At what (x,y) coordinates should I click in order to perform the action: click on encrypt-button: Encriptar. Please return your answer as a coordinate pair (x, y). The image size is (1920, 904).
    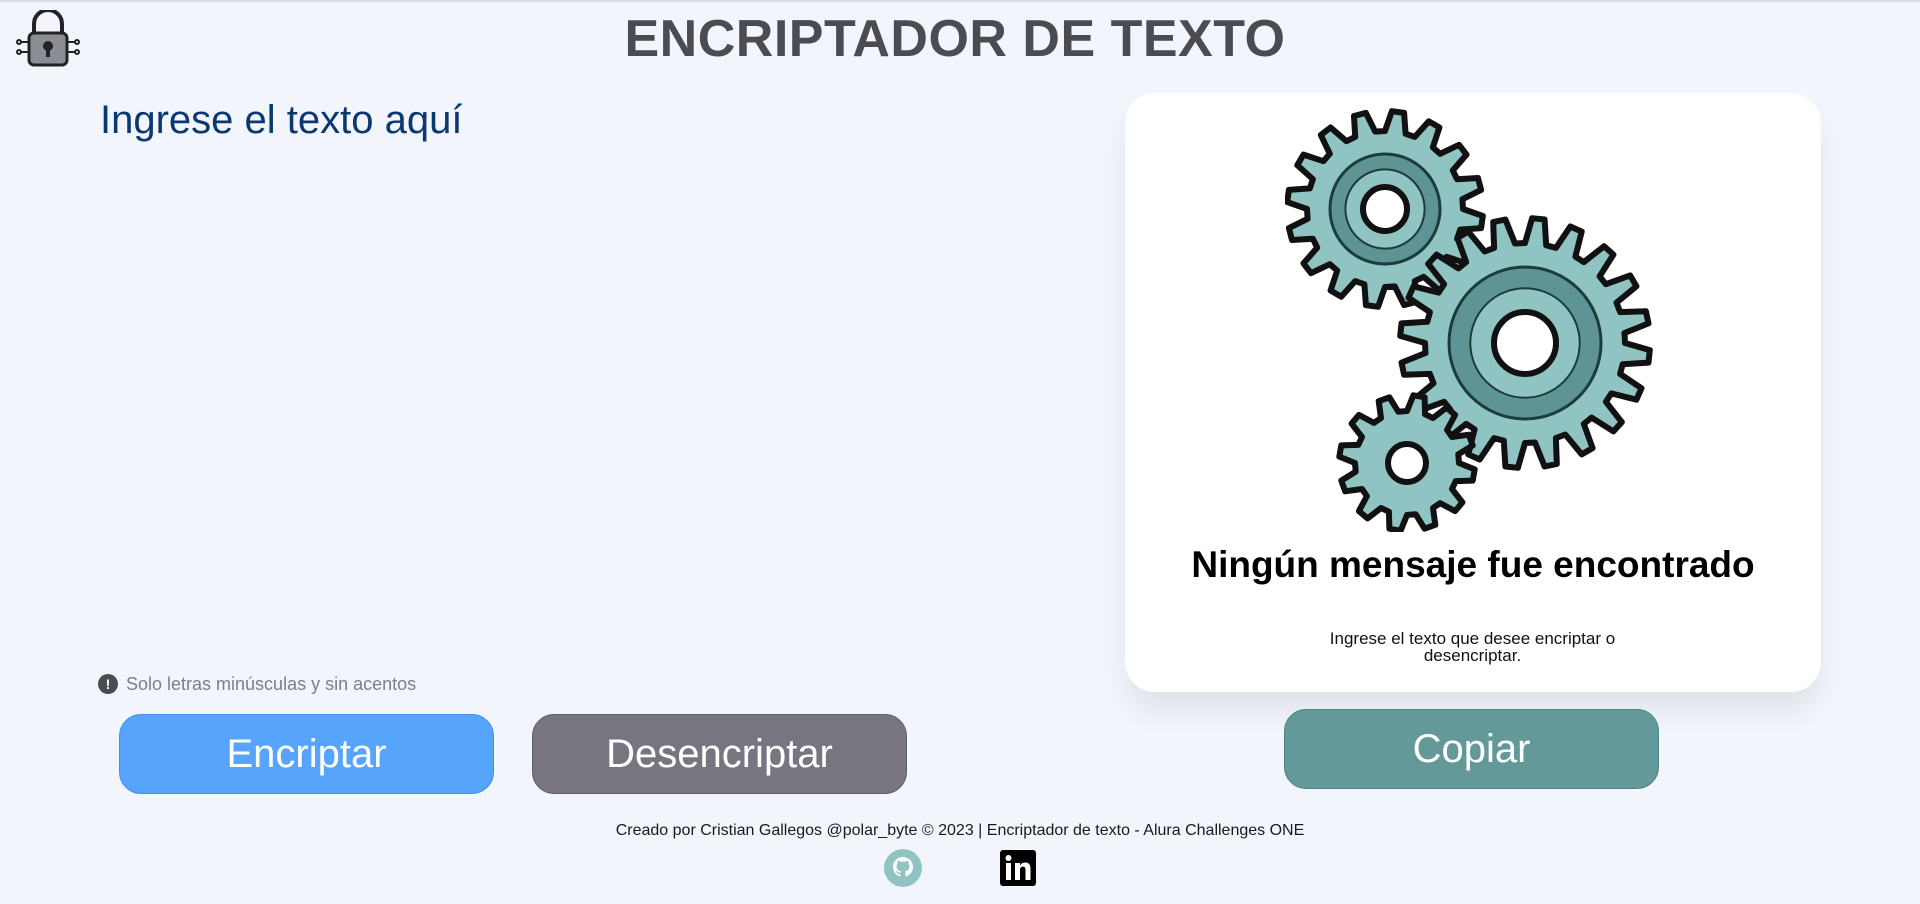
    Looking at the image, I should click on (306, 754).